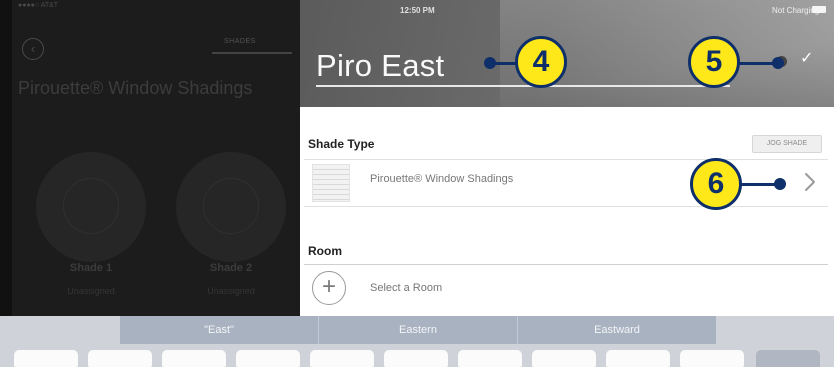  I want to click on left-status-bar: ●●●●○ AT&T, so click(38, 5).